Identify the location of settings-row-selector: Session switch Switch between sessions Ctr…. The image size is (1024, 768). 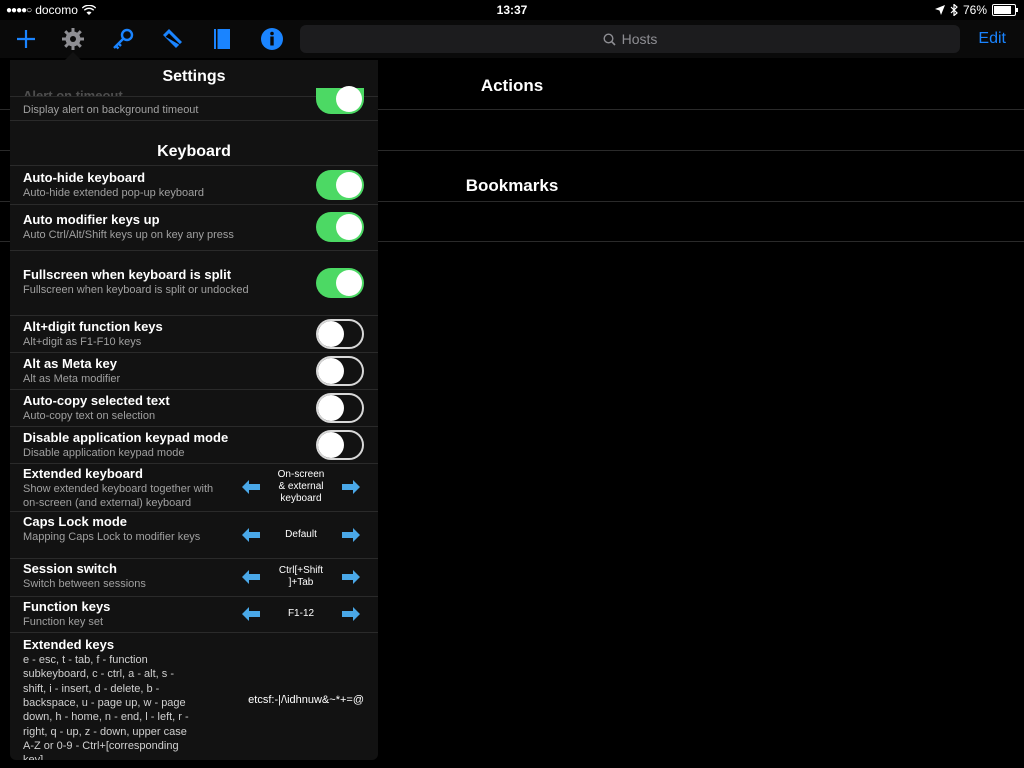
(194, 577).